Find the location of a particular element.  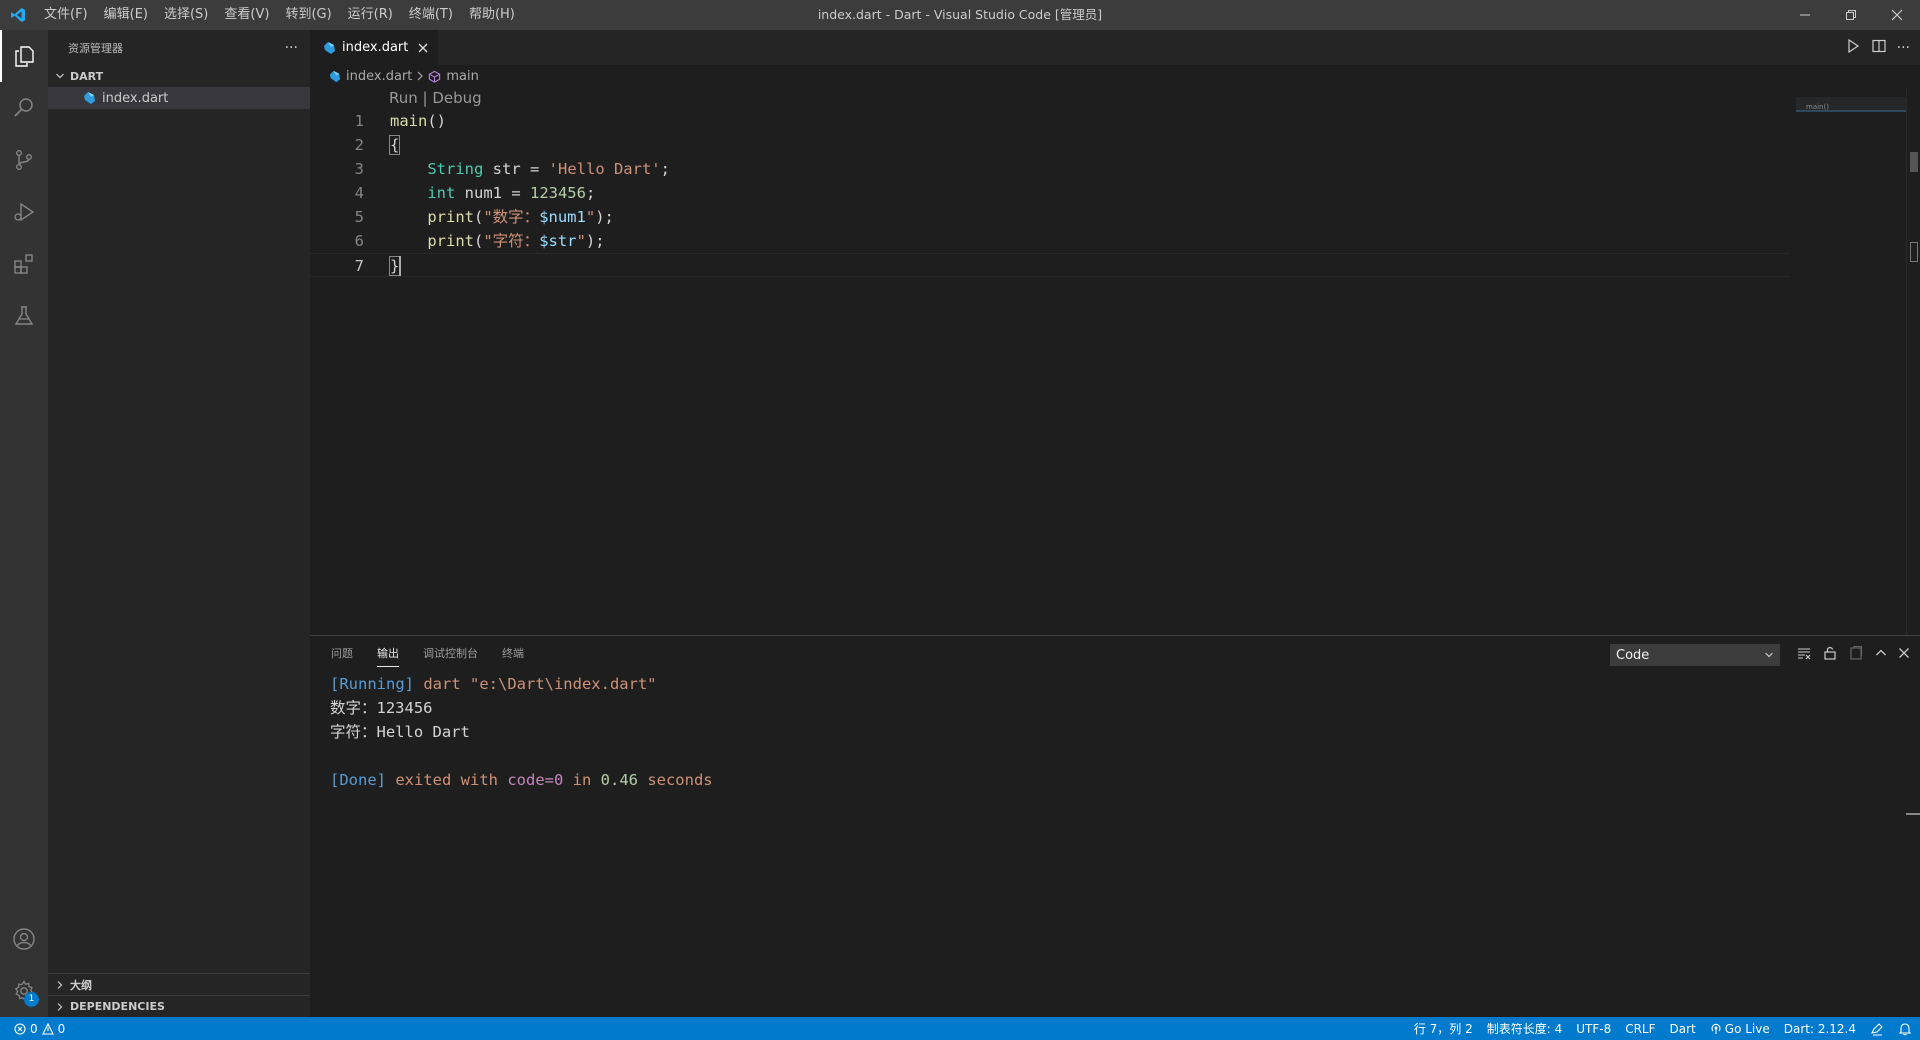

extensions-icon is located at coordinates (23, 264).